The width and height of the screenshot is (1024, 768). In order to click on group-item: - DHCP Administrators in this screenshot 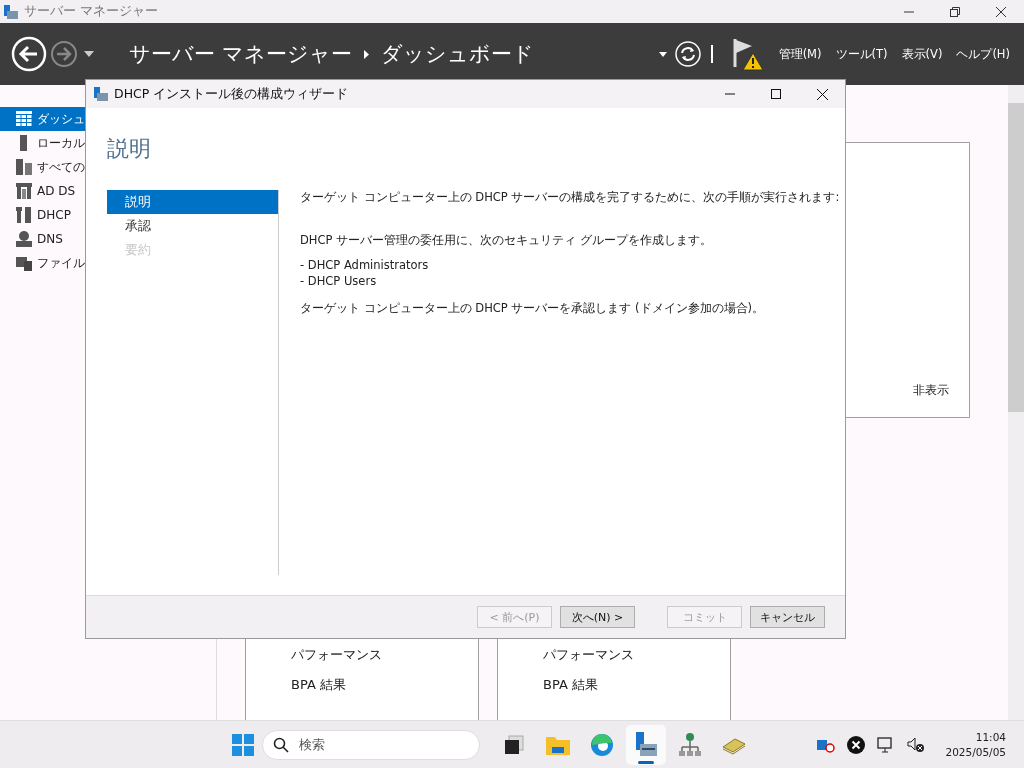, I will do `click(365, 265)`.